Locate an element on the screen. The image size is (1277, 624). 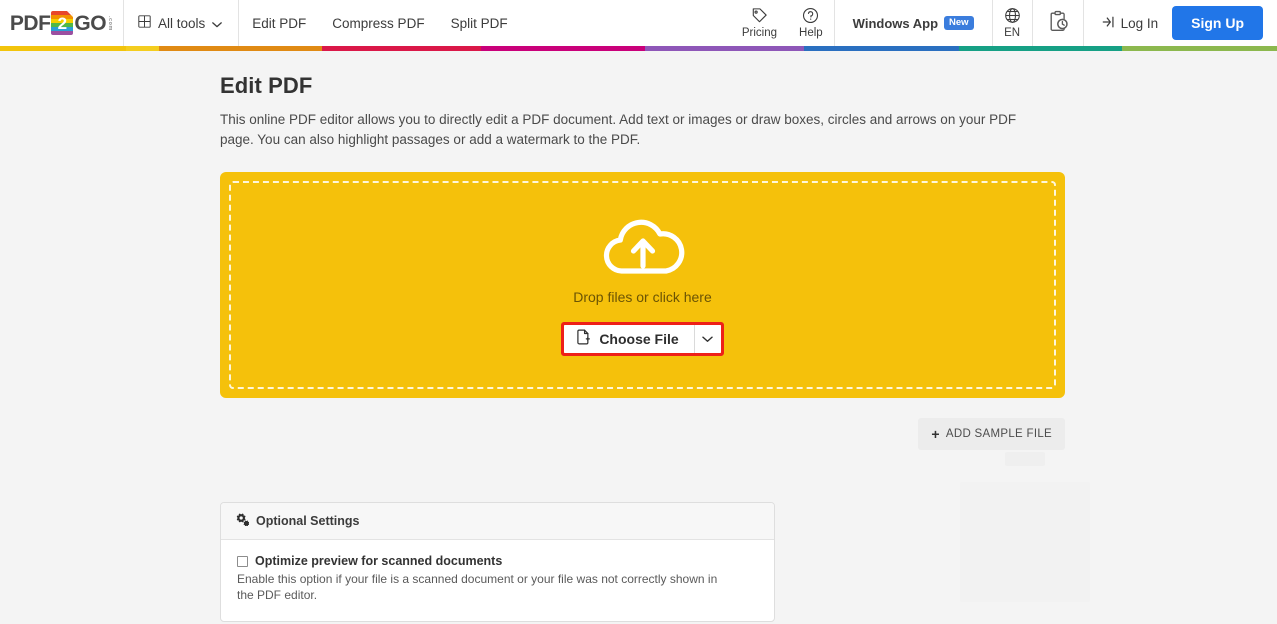
windows-app-new-badge: New is located at coordinates (959, 23).